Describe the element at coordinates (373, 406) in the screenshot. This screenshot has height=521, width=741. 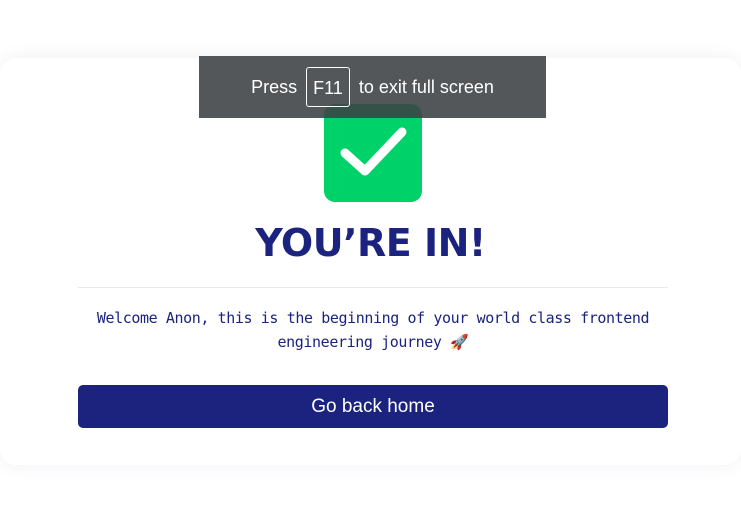
I see `go-back-home-button: Go back home` at that location.